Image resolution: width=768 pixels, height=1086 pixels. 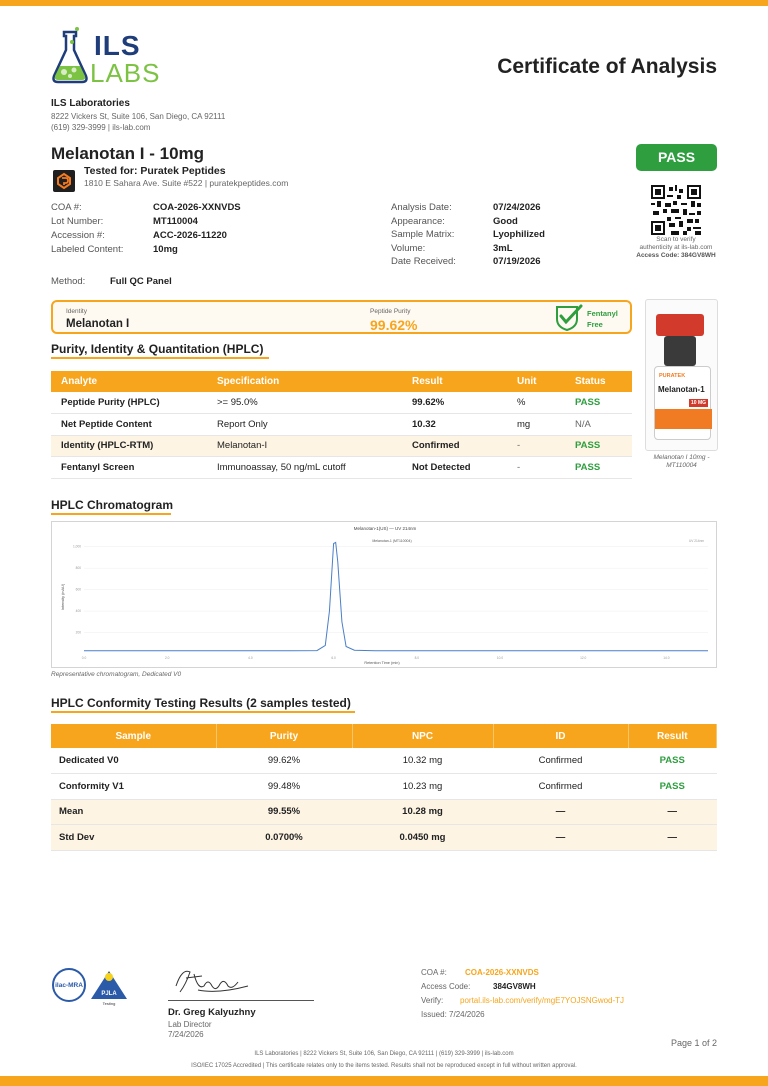 What do you see at coordinates (101, 127) in the screenshot?
I see `lab-contact: (619) 329-3999 | ils-lab.com` at bounding box center [101, 127].